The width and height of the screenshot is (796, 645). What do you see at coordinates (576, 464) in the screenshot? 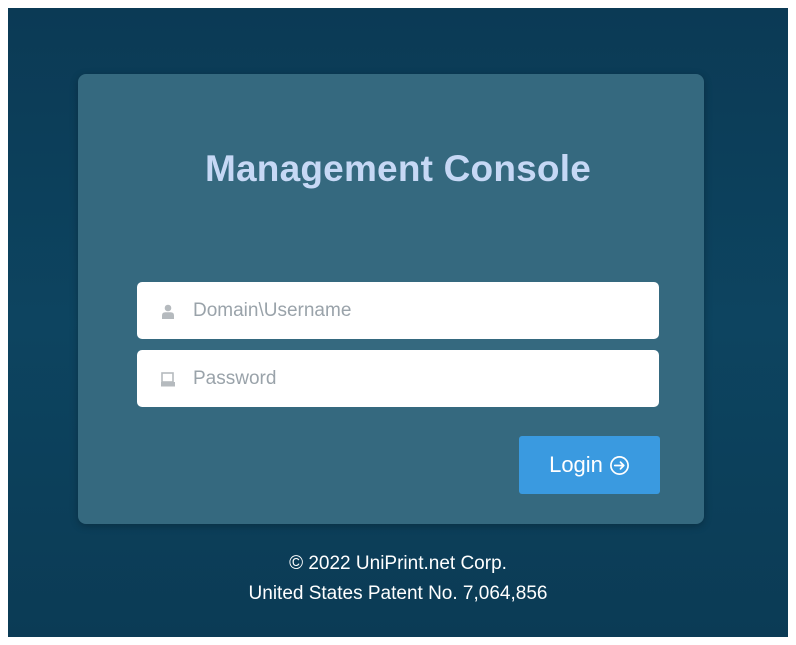
I see `login-button-label: Login` at bounding box center [576, 464].